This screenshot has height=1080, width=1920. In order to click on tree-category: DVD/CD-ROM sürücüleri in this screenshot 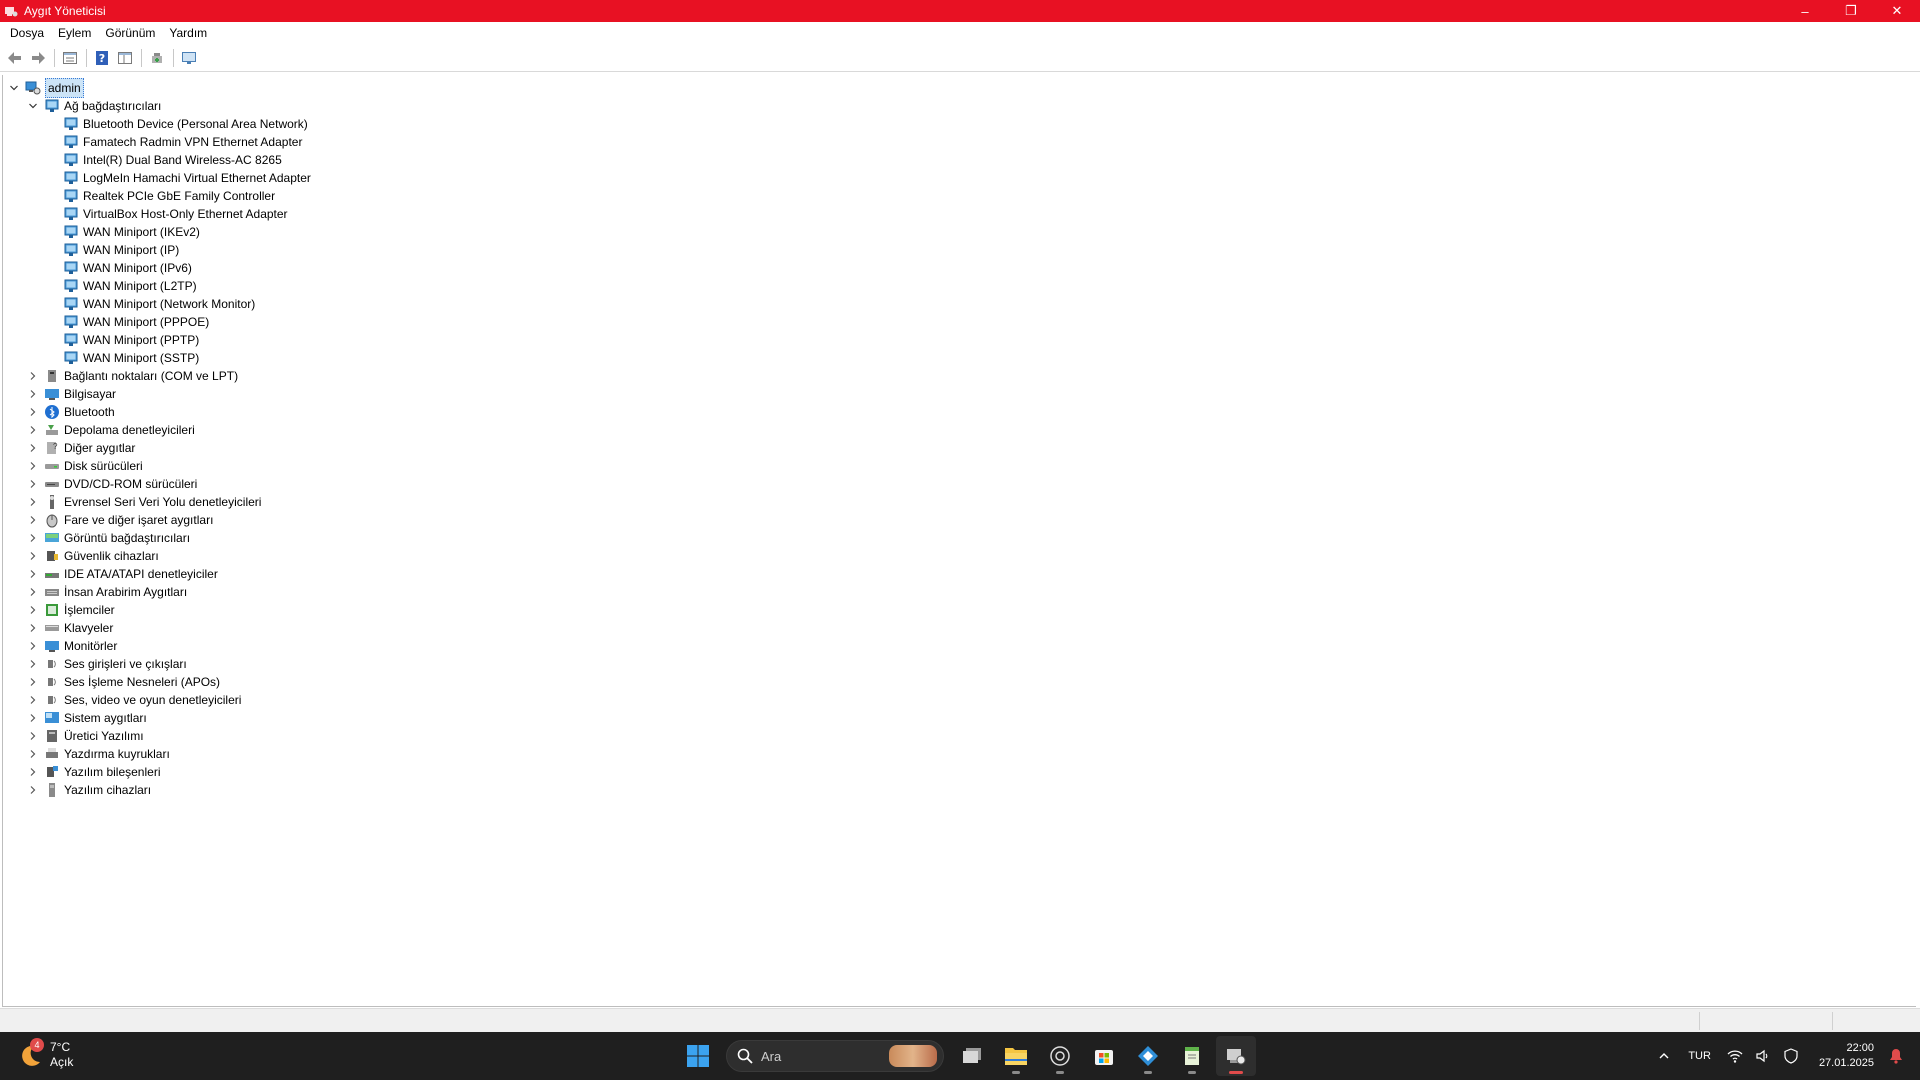, I will do `click(111, 484)`.